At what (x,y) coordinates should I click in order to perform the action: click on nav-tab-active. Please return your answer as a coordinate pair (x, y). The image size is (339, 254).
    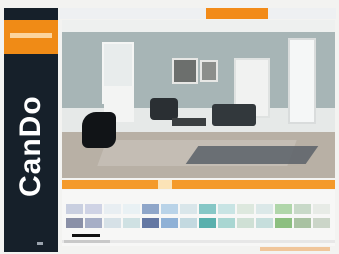
    Looking at the image, I should click on (237, 13).